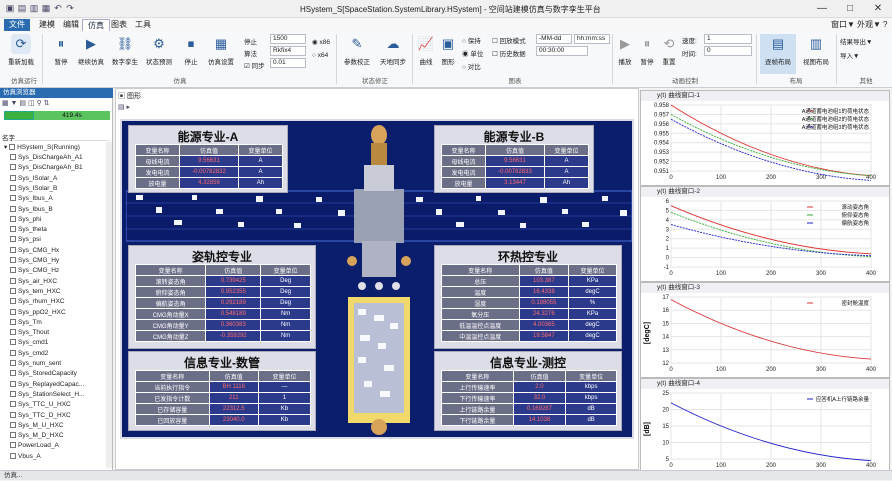 The image size is (892, 481). I want to click on anim-pause-button: ⏸ 暂停, so click(647, 50).